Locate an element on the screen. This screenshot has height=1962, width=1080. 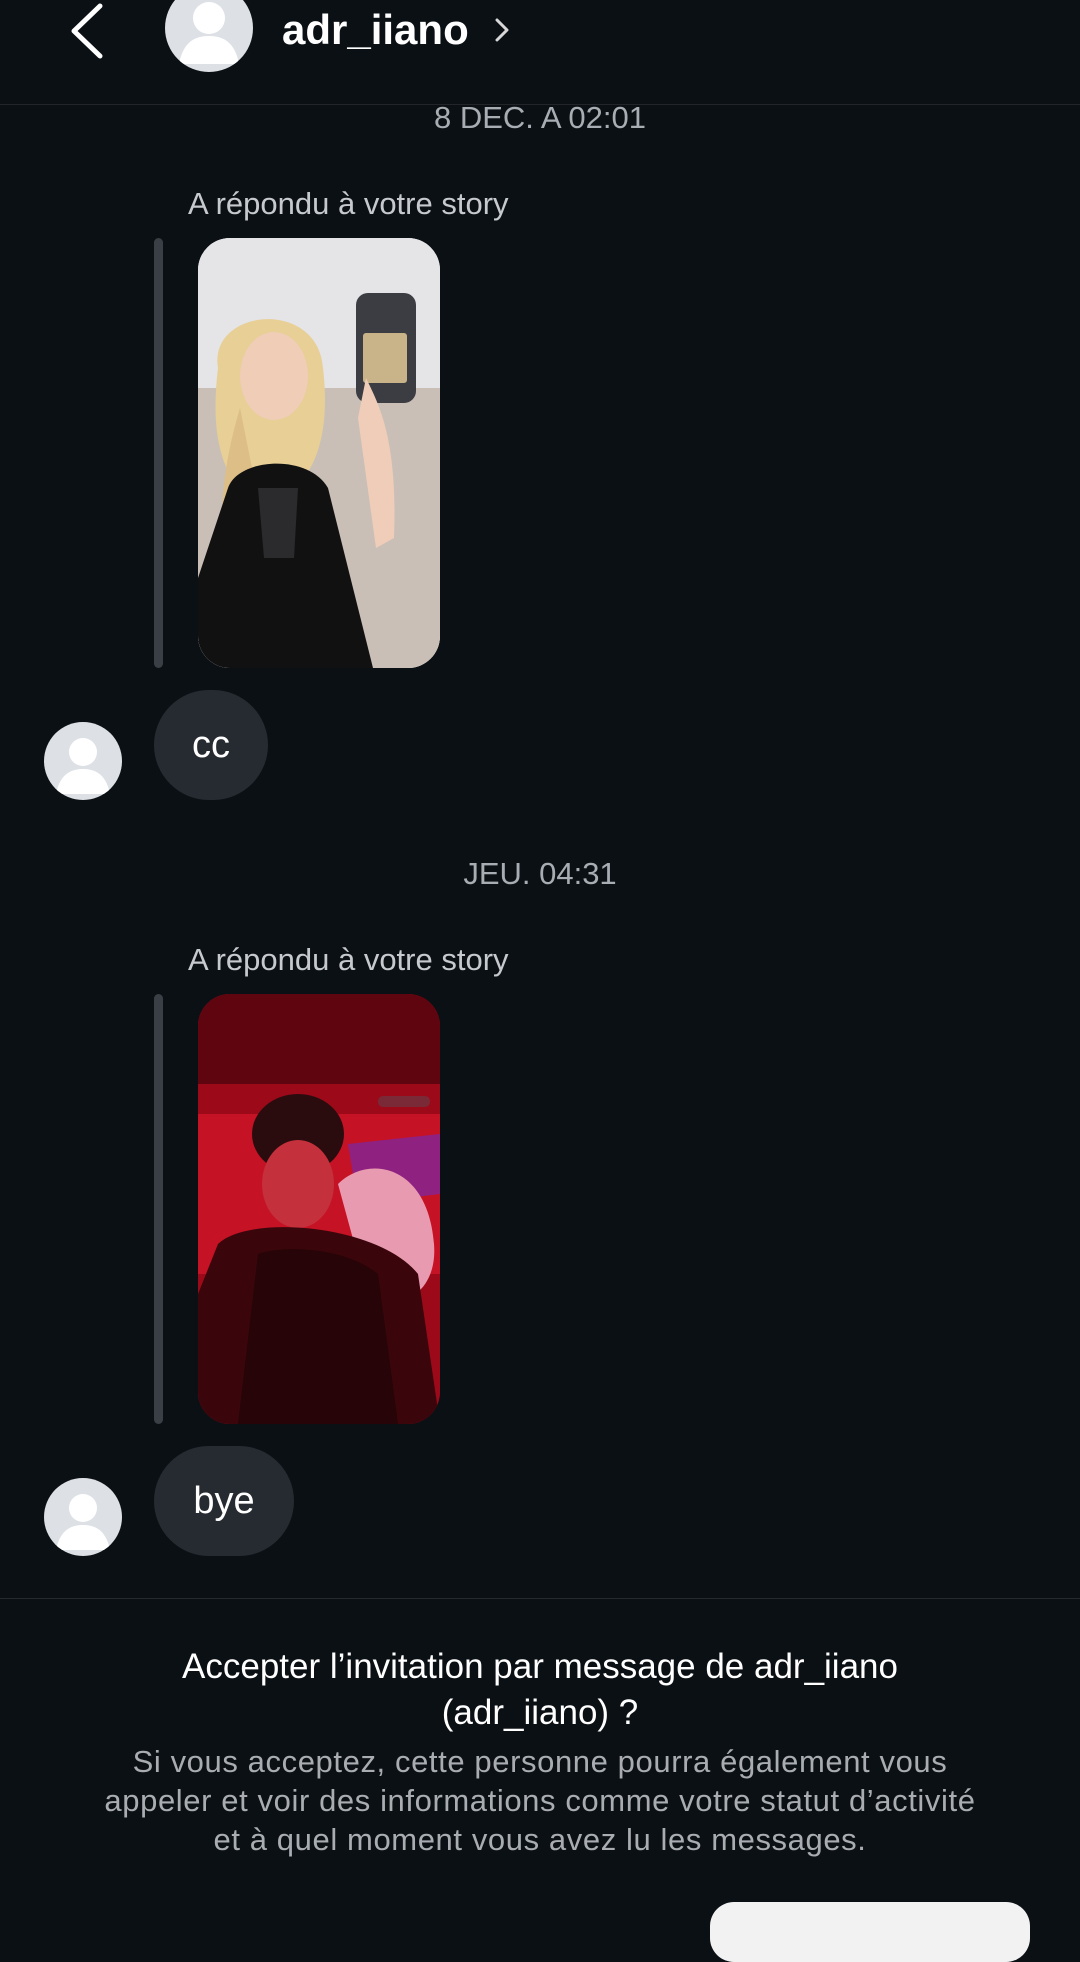
timestamp: 8 DEC. A 02:01 is located at coordinates (540, 117).